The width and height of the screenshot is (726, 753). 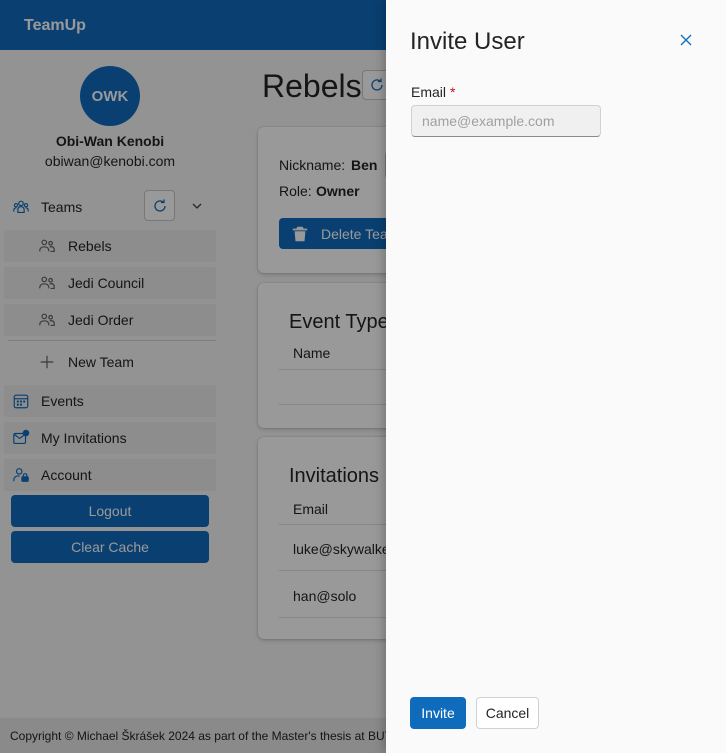 I want to click on required-mark: *, so click(x=453, y=92).